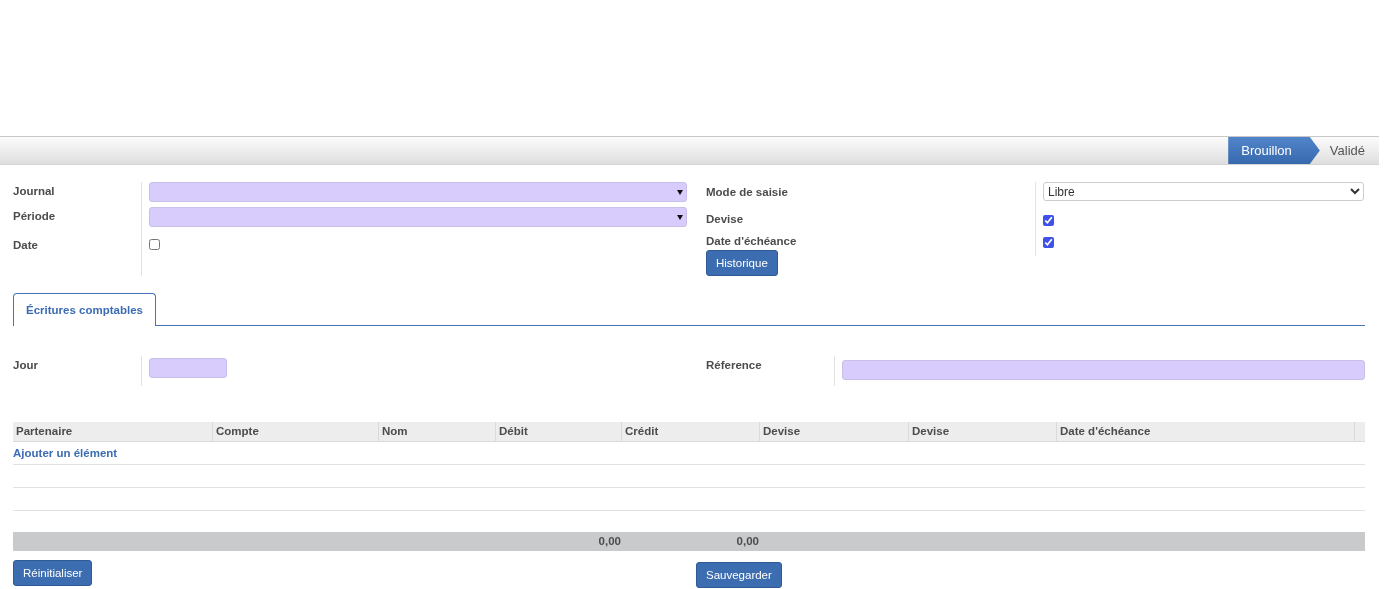  What do you see at coordinates (84, 309) in the screenshot?
I see `tab: Écritures comptables` at bounding box center [84, 309].